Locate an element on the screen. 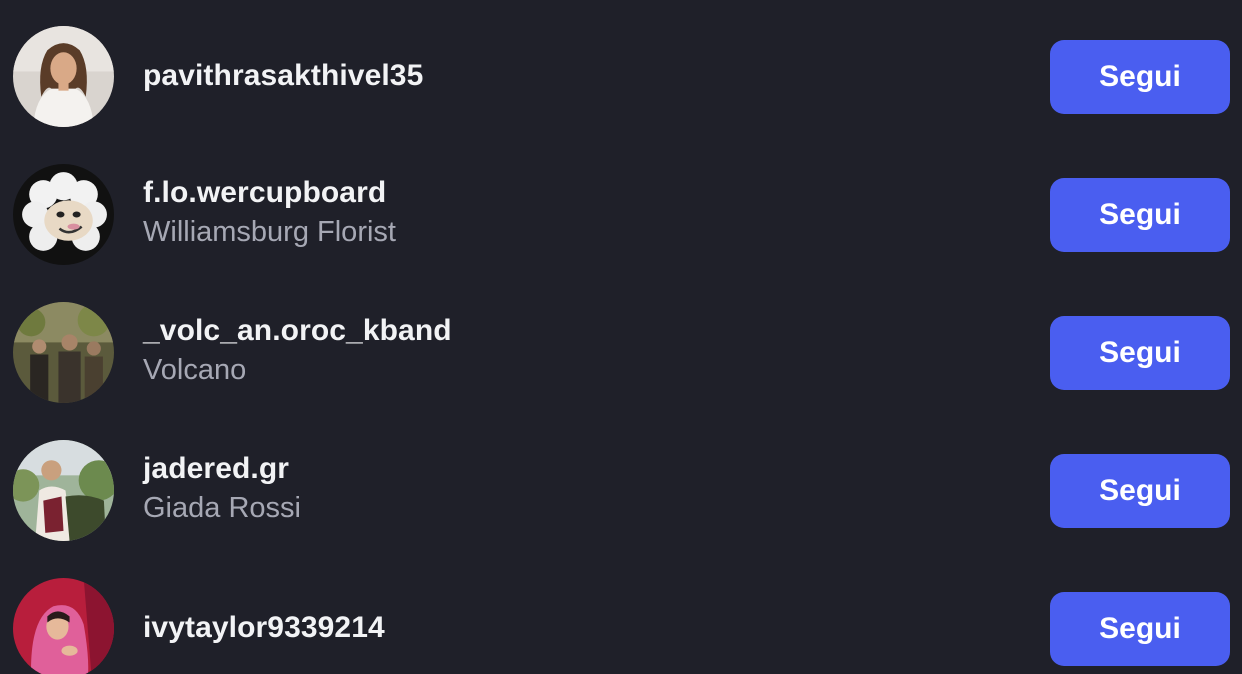 The height and width of the screenshot is (674, 1242). username: _volc_an.oroc_kband is located at coordinates (297, 331).